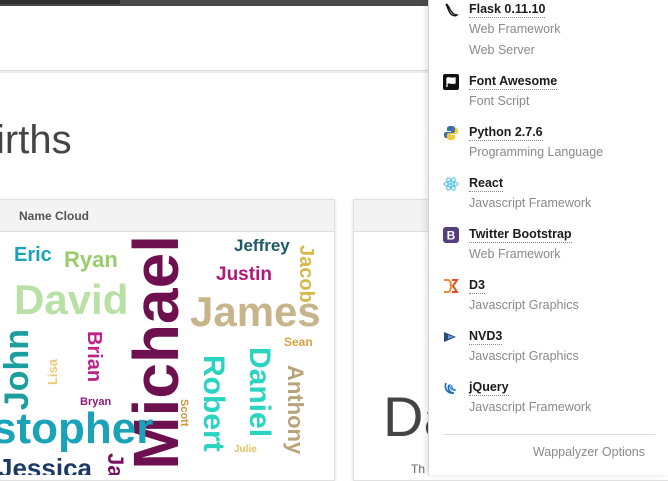 The image size is (668, 481). Describe the element at coordinates (33, 255) in the screenshot. I see `word-eric: Eric` at that location.